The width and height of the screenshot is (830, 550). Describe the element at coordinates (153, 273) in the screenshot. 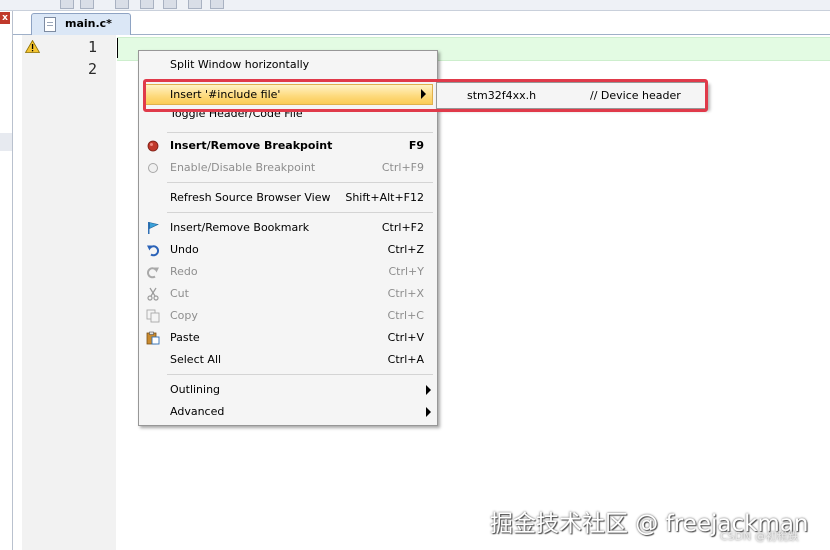

I see `redo-icon` at that location.